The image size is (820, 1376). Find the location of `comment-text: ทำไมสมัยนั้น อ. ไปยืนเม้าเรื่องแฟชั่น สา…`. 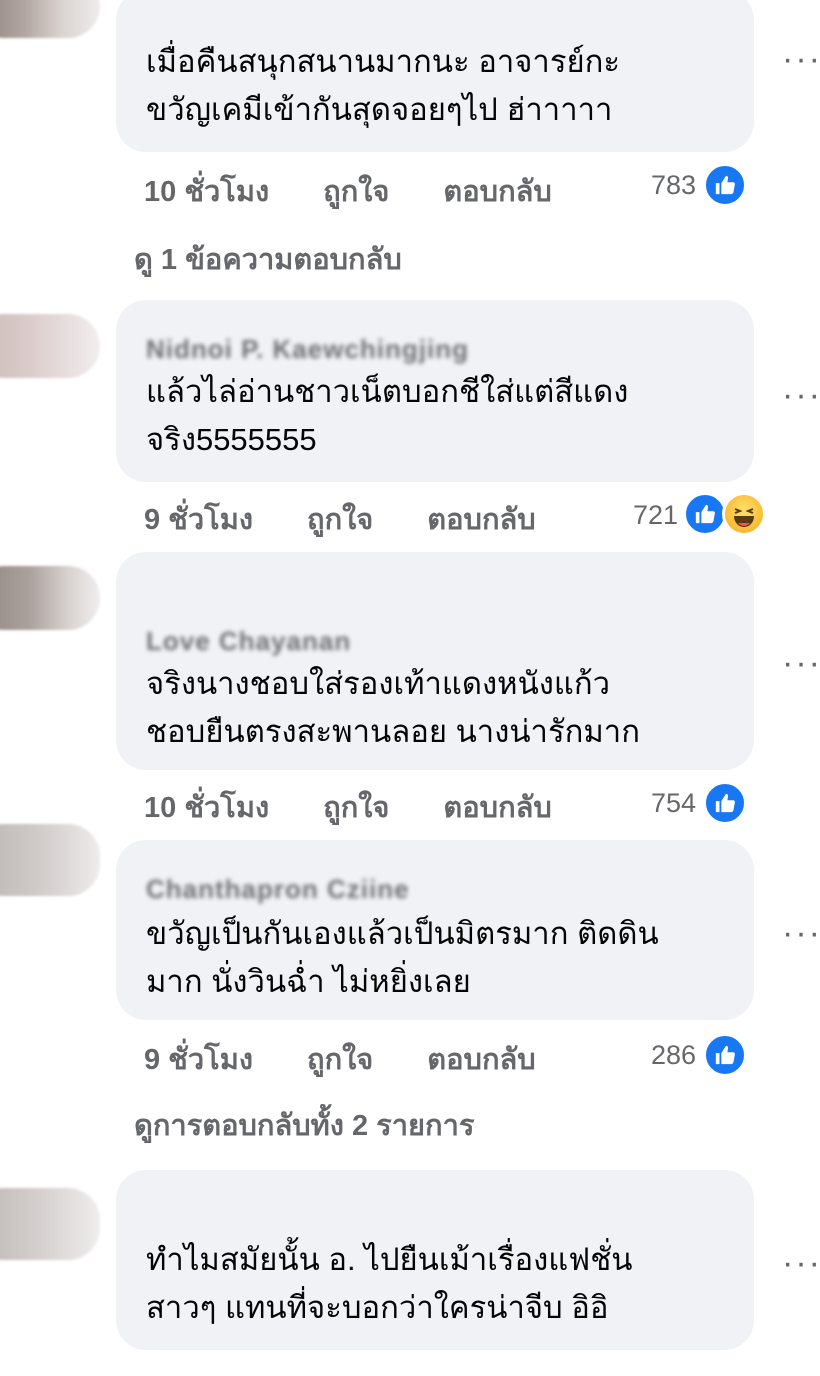

comment-text: ทำไมสมัยนั้น อ. ไปยืนเม้าเรื่องแฟชั่น สา… is located at coordinates (389, 1283).